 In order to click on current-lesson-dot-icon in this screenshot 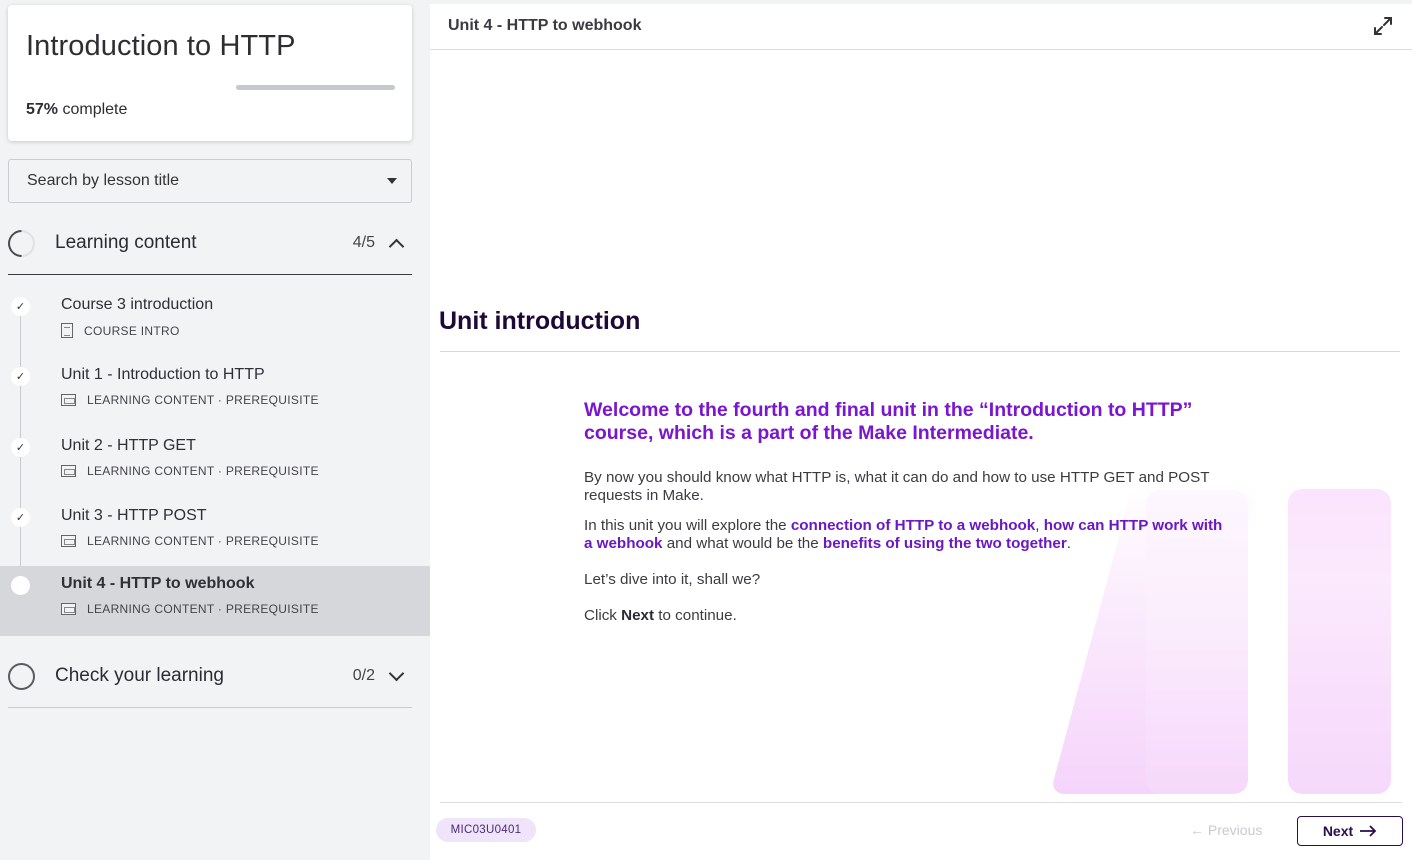, I will do `click(20, 585)`.